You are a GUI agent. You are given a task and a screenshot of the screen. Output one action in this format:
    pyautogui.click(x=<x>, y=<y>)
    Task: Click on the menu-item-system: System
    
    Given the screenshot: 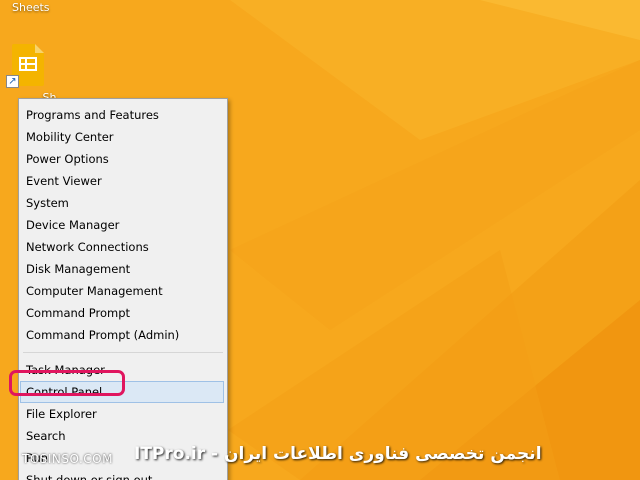 What is the action you would take?
    pyautogui.click(x=123, y=203)
    